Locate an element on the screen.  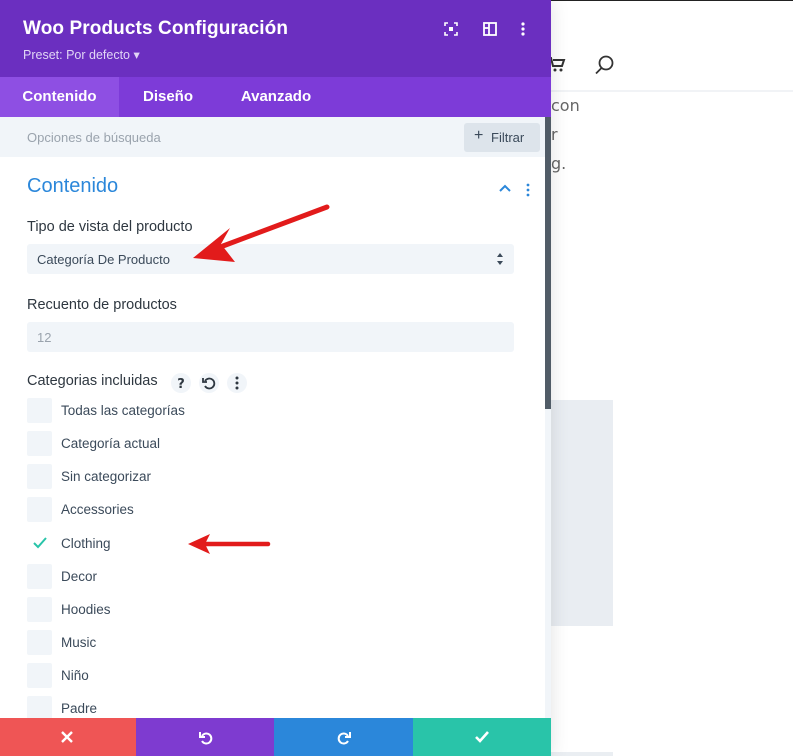
close-icon is located at coordinates (67, 737).